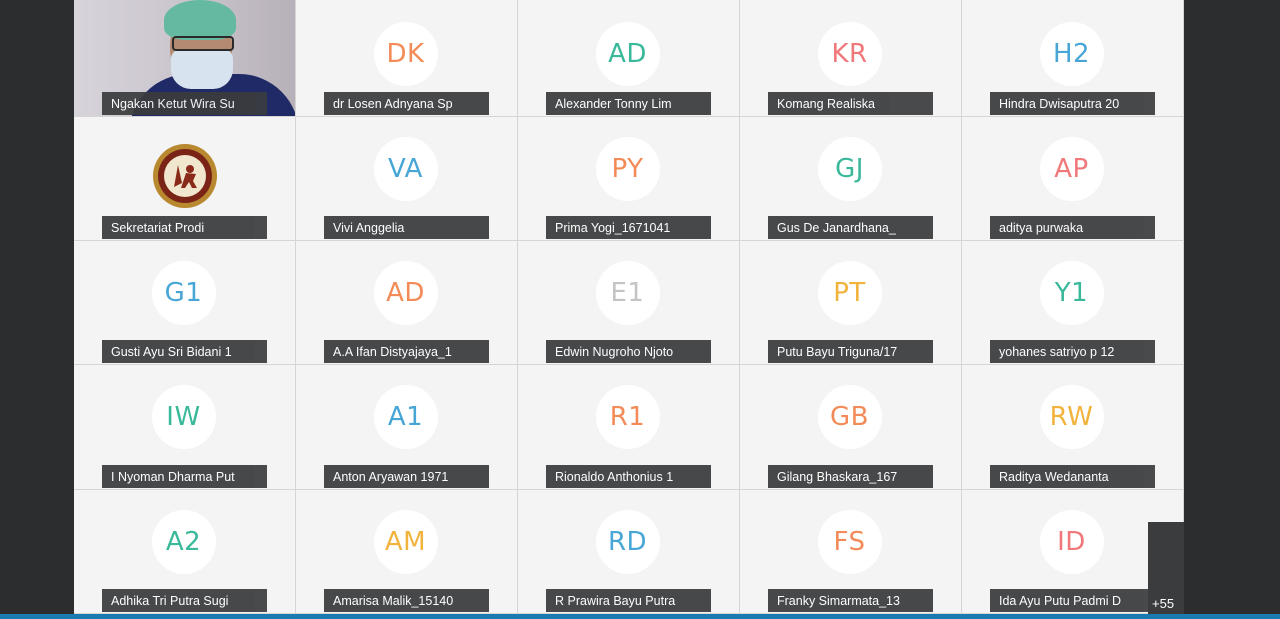 This screenshot has height=619, width=1280. I want to click on participant-name: Raditya Wedananta, so click(1072, 476).